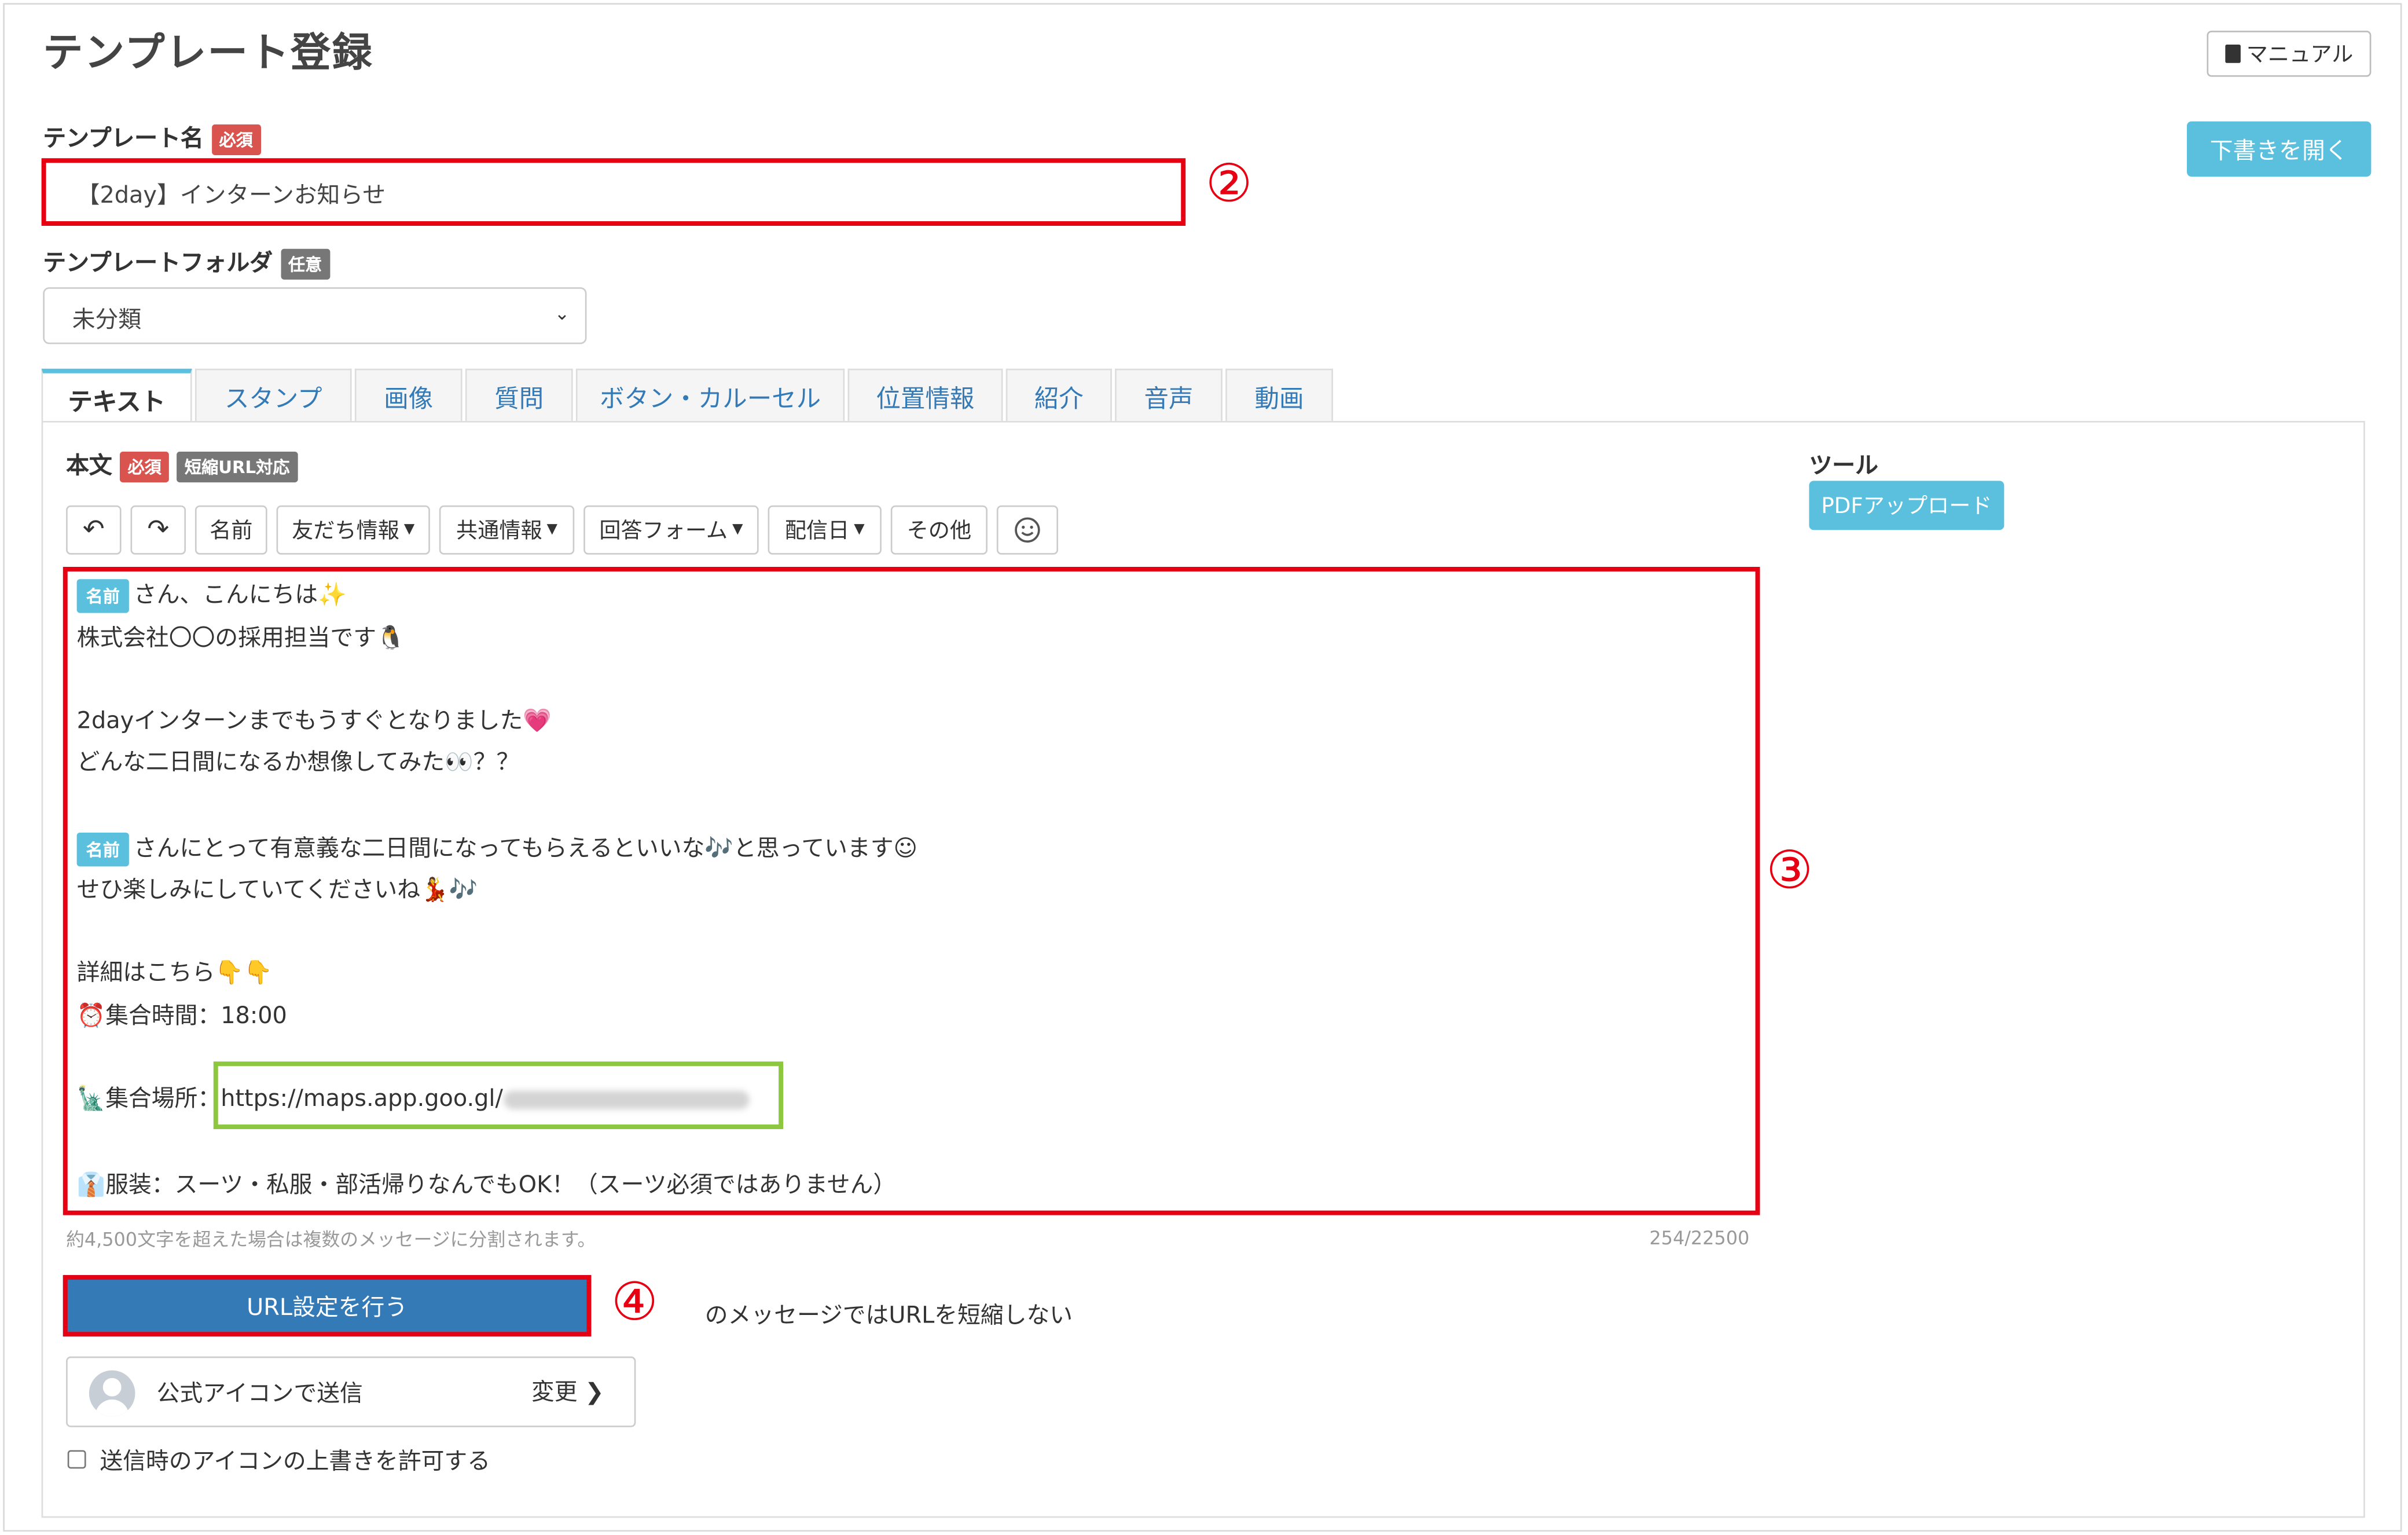 This screenshot has width=2408, height=1535. I want to click on template-name-label: テンプレート名, so click(124, 138).